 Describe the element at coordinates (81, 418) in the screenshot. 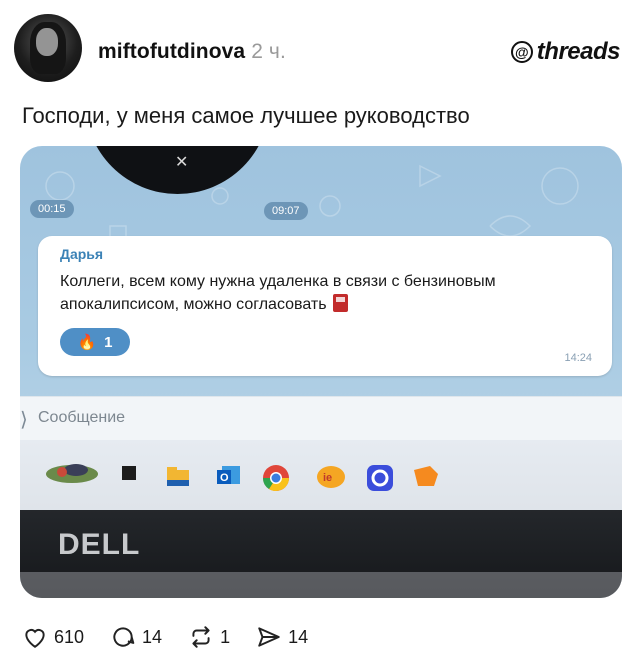

I see `message-input: Сообщение` at that location.